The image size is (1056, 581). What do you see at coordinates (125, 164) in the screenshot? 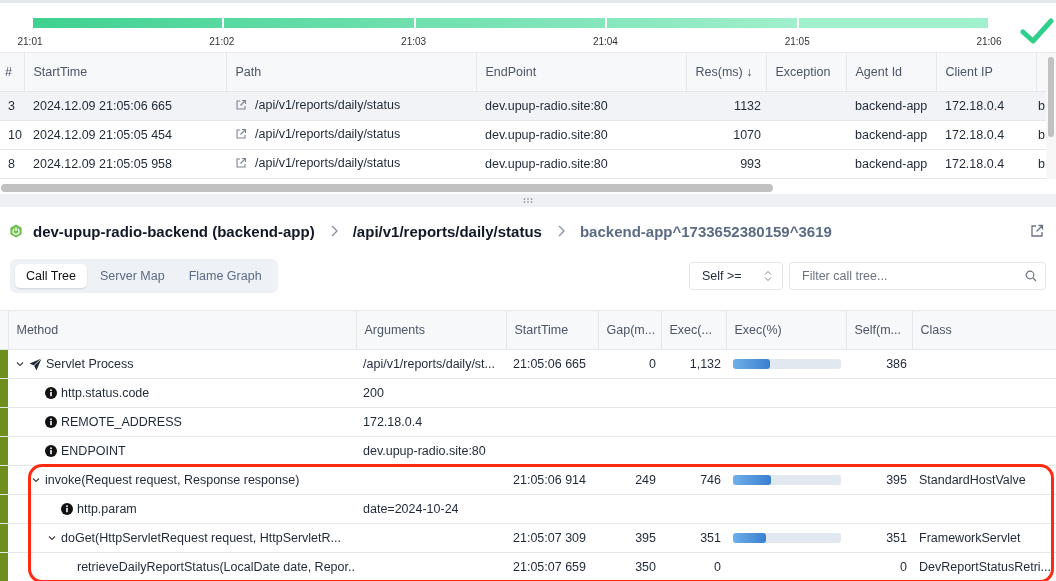
I see `table-cell: 2024.12.09 21:05:05 958` at bounding box center [125, 164].